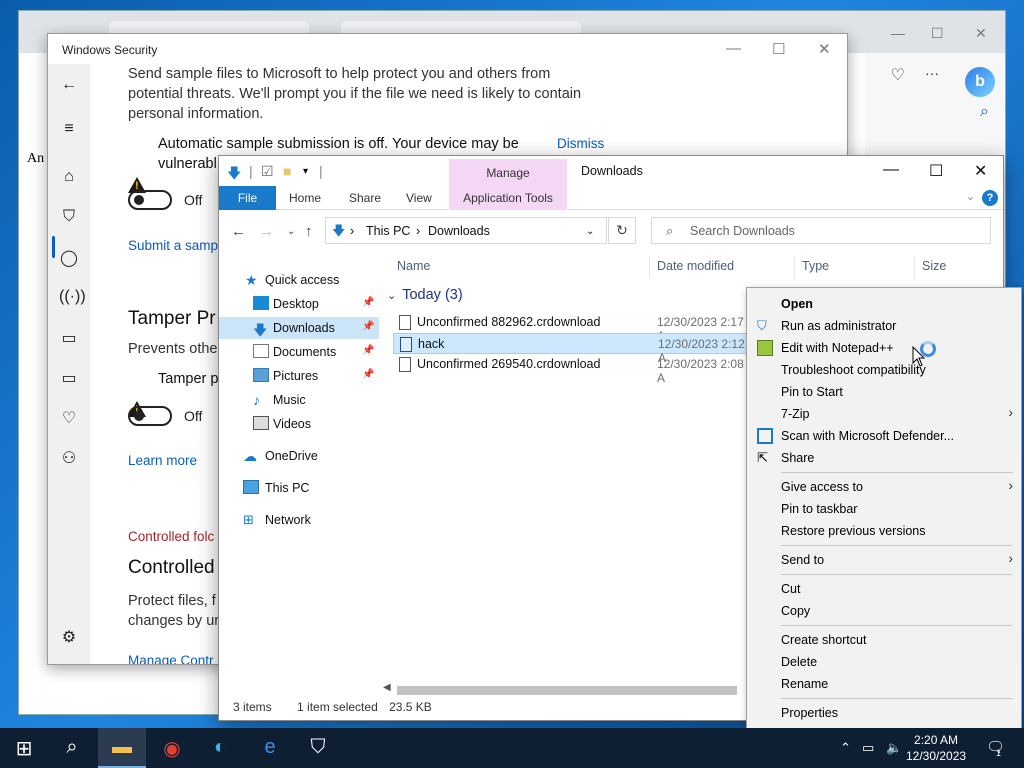 Image resolution: width=1024 pixels, height=768 pixels. What do you see at coordinates (795, 611) in the screenshot?
I see `menu-item-copy: Copy` at bounding box center [795, 611].